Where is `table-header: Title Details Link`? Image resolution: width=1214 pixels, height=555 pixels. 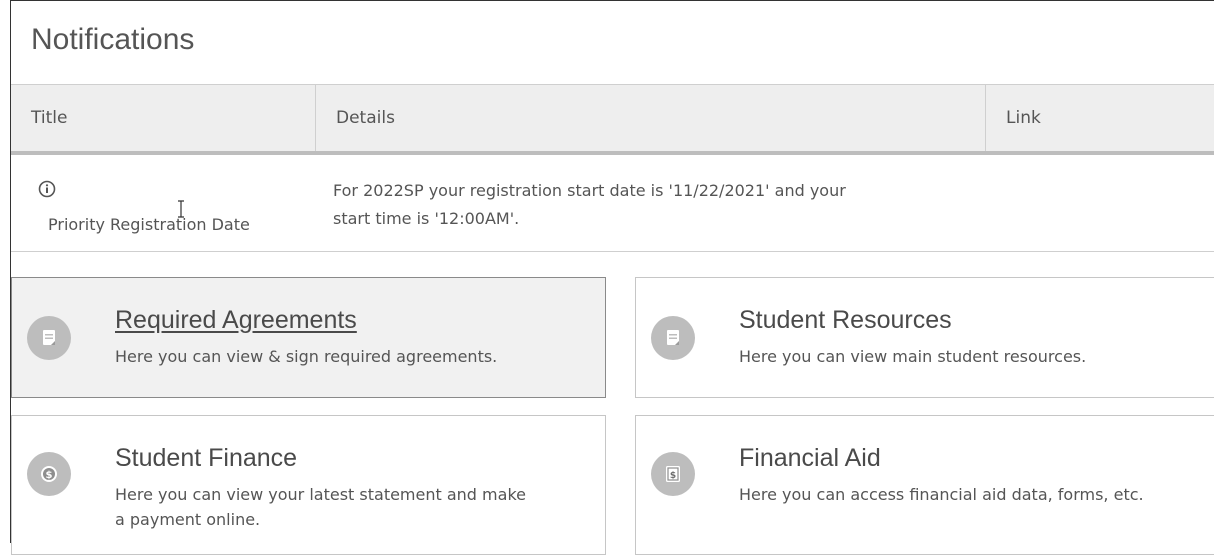 table-header: Title Details Link is located at coordinates (612, 120).